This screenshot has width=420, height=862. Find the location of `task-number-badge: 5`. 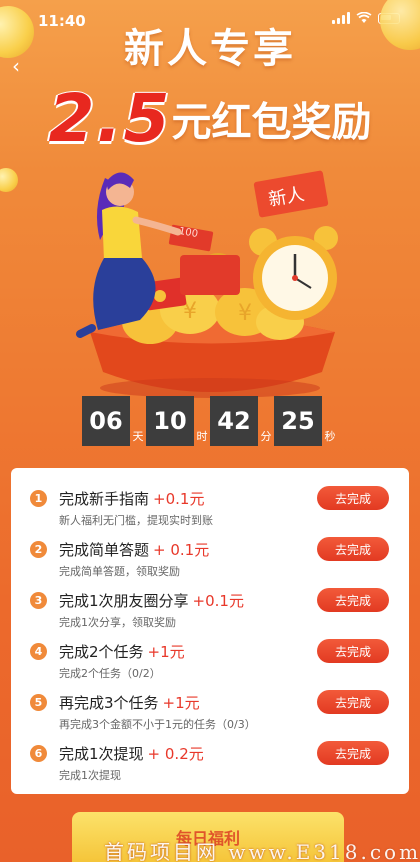

task-number-badge: 5 is located at coordinates (38, 702).